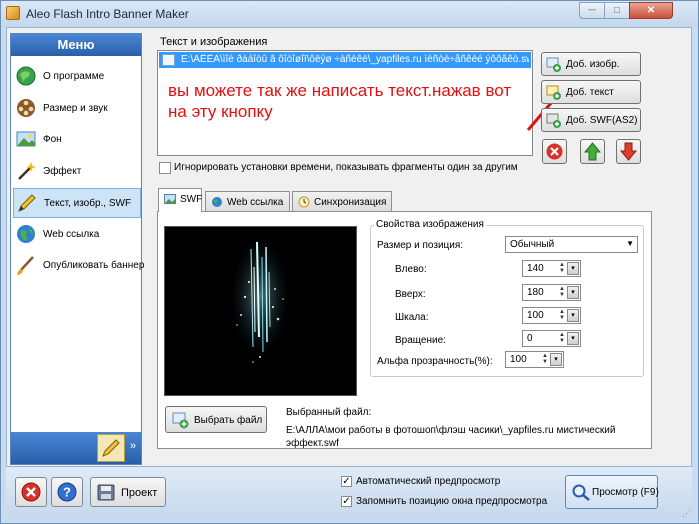  Describe the element at coordinates (551, 268) in the screenshot. I see `left-stepper: 140 ▲ ▼ ▾` at that location.